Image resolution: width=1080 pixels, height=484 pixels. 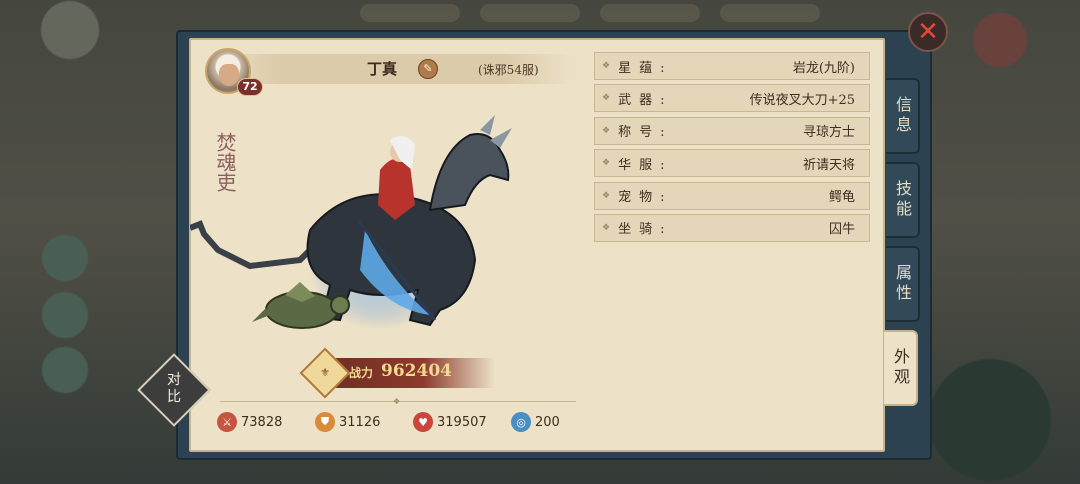 What do you see at coordinates (645, 230) in the screenshot?
I see `info-label: 坐骑:` at bounding box center [645, 230].